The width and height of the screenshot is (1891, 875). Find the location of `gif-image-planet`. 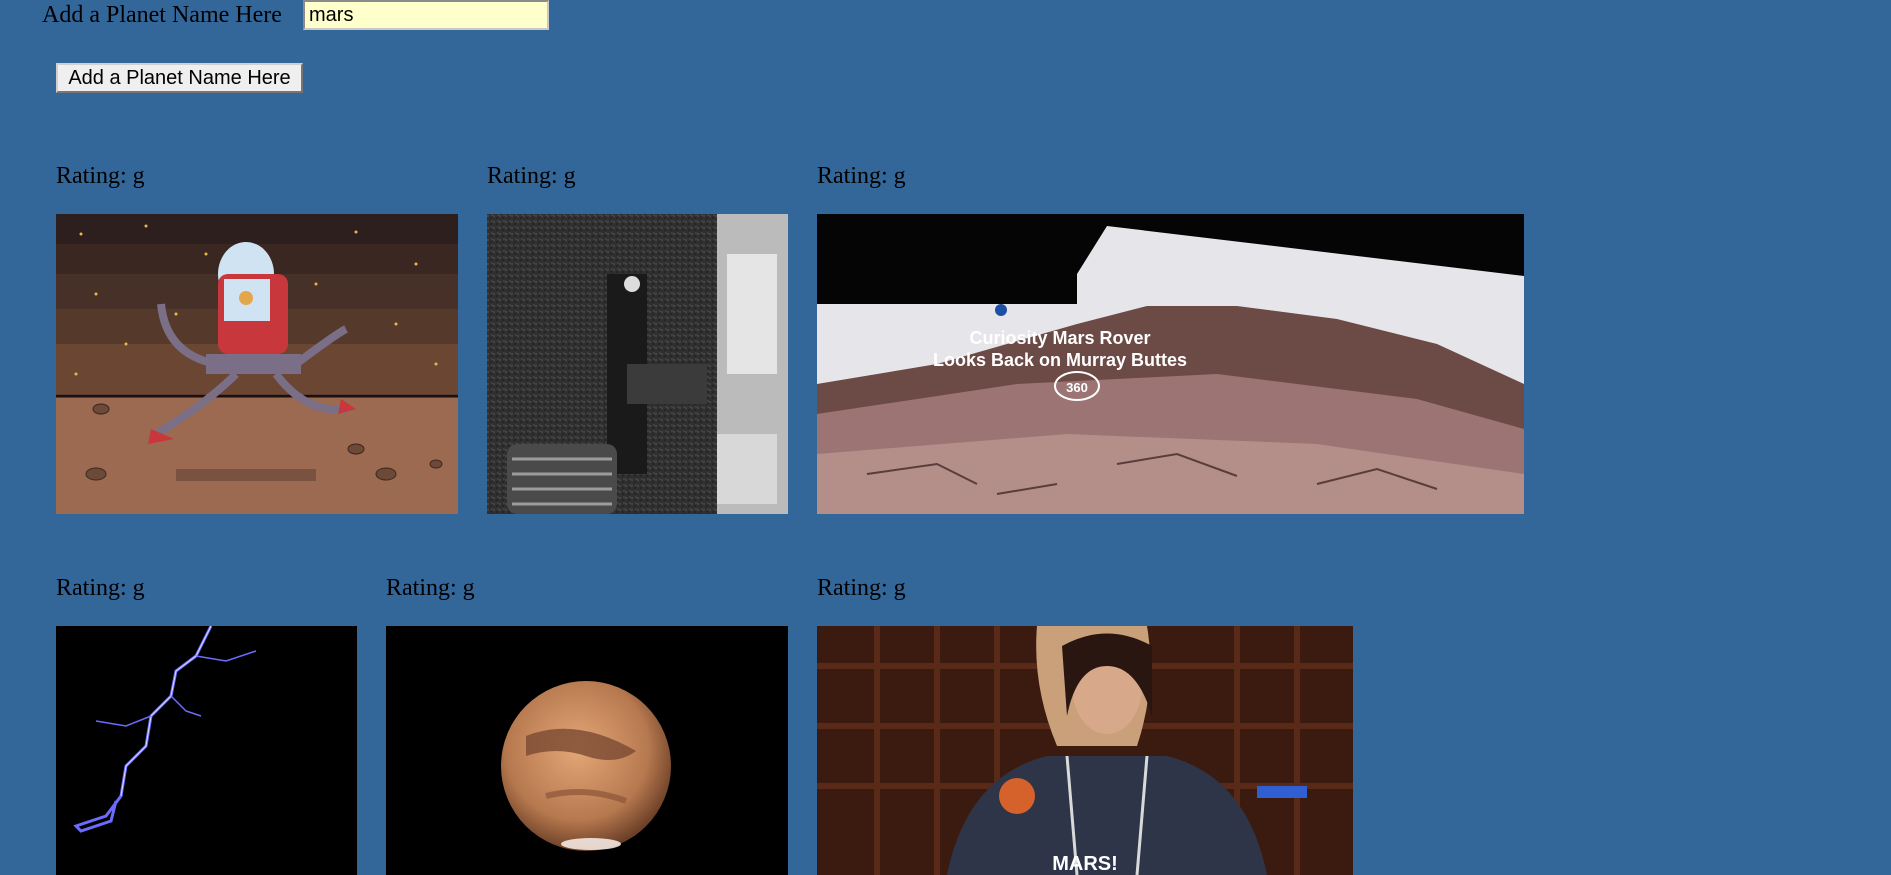

gif-image-planet is located at coordinates (587, 750).